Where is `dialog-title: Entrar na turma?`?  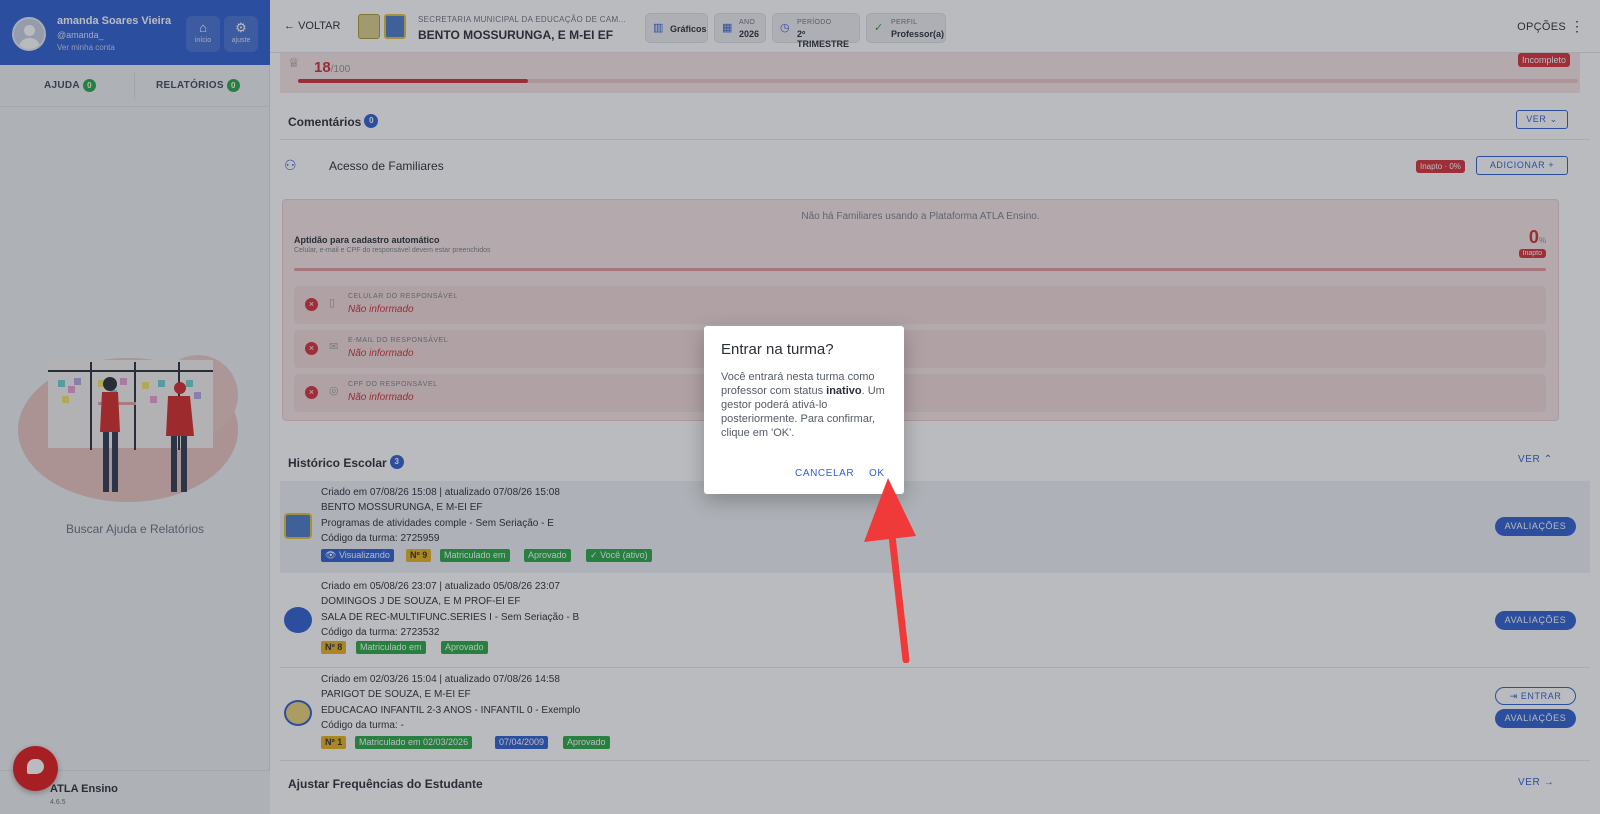 dialog-title: Entrar na turma? is located at coordinates (777, 349).